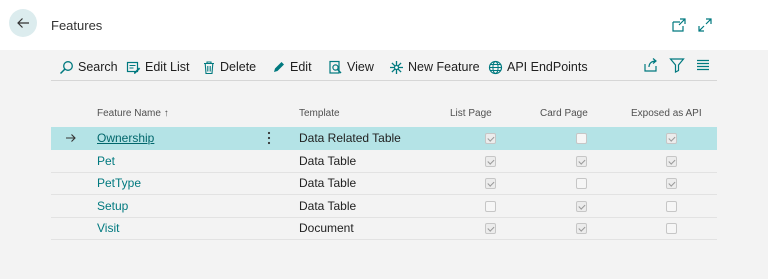 This screenshot has width=768, height=279. What do you see at coordinates (444, 67) in the screenshot?
I see `new-feature-label: New Feature` at bounding box center [444, 67].